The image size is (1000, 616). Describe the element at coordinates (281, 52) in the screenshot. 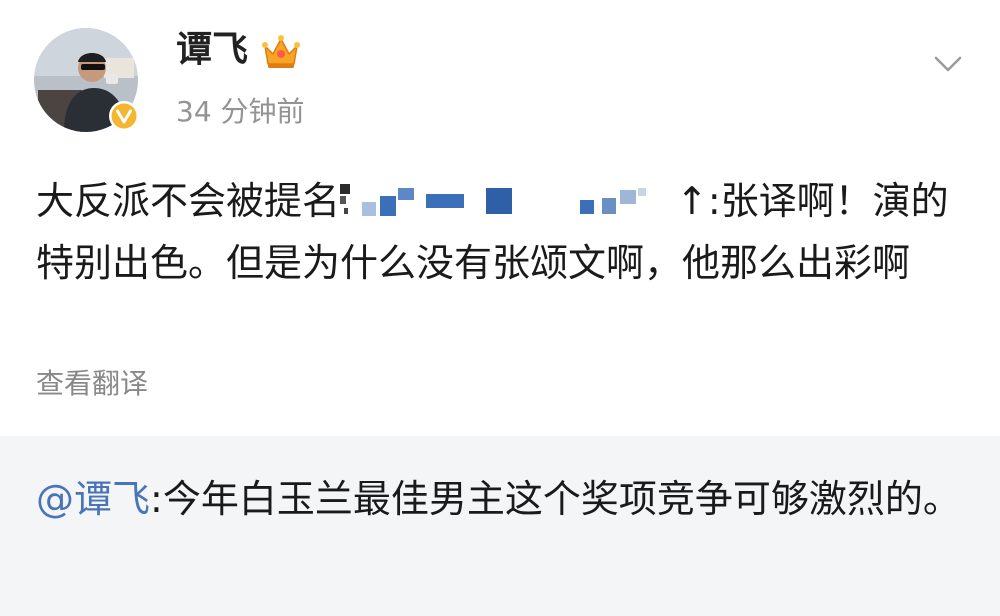

I see `crown-icon` at that location.